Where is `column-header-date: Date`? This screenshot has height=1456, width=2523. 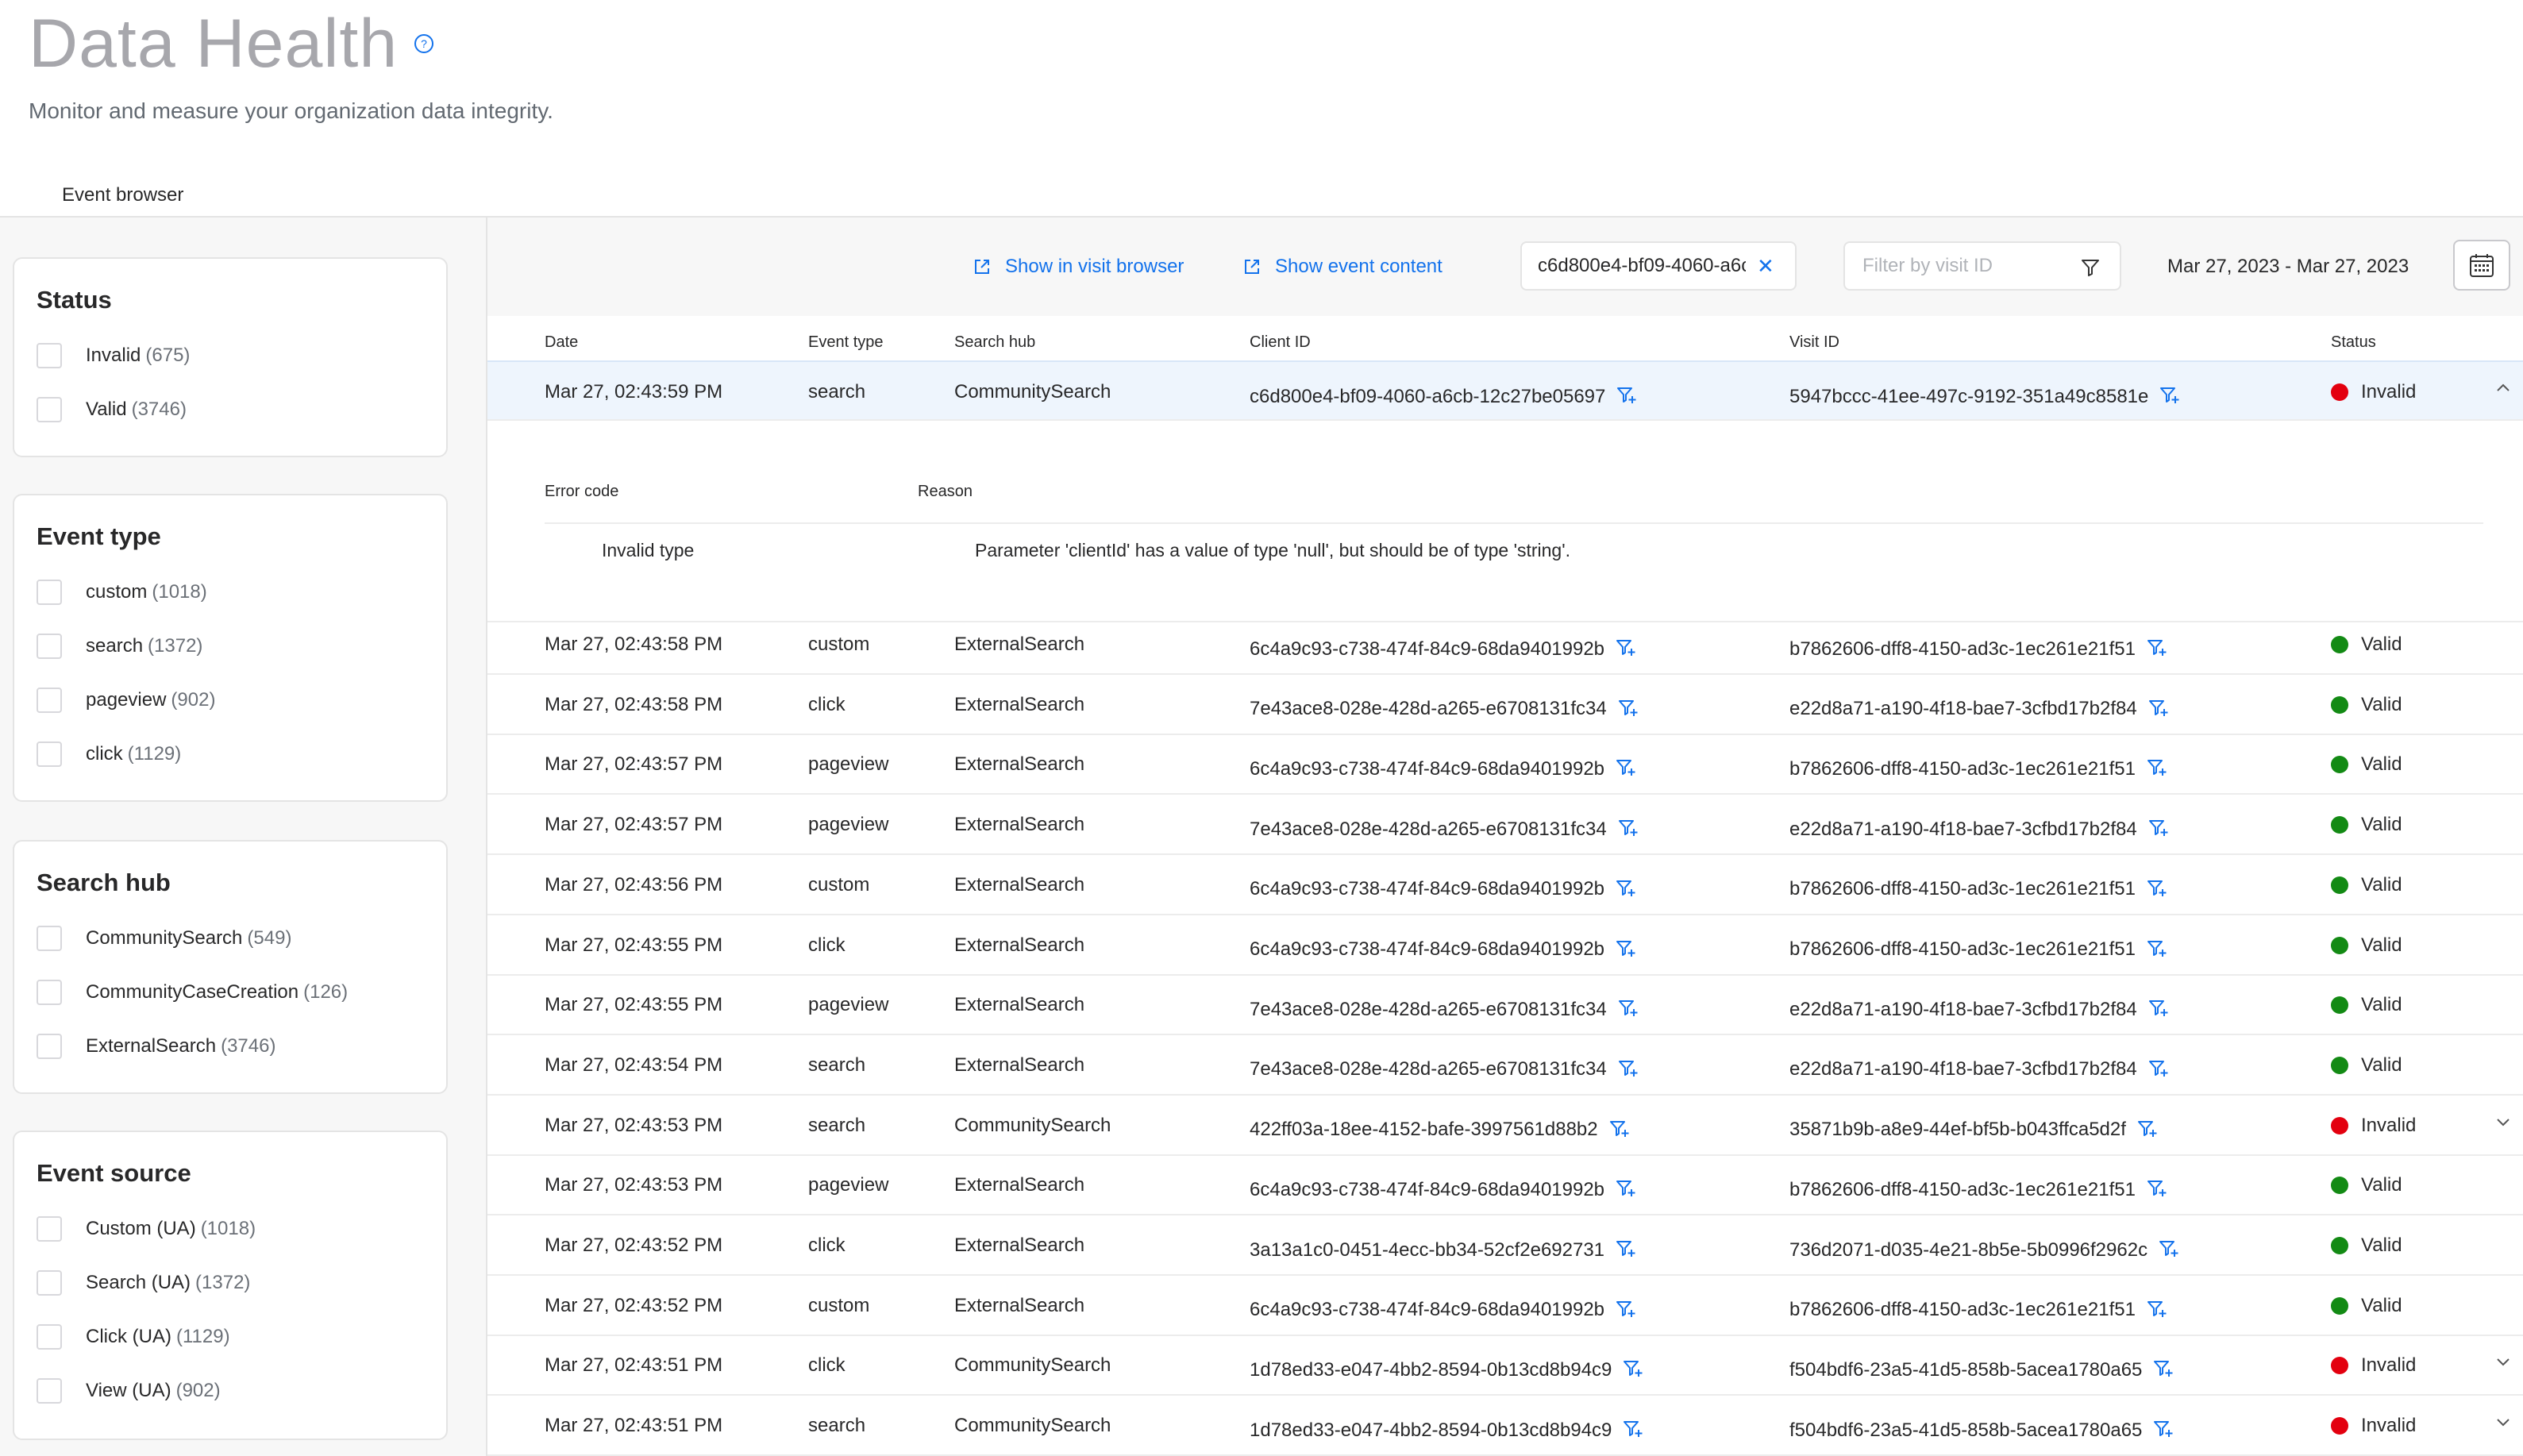
column-header-date: Date is located at coordinates (562, 342).